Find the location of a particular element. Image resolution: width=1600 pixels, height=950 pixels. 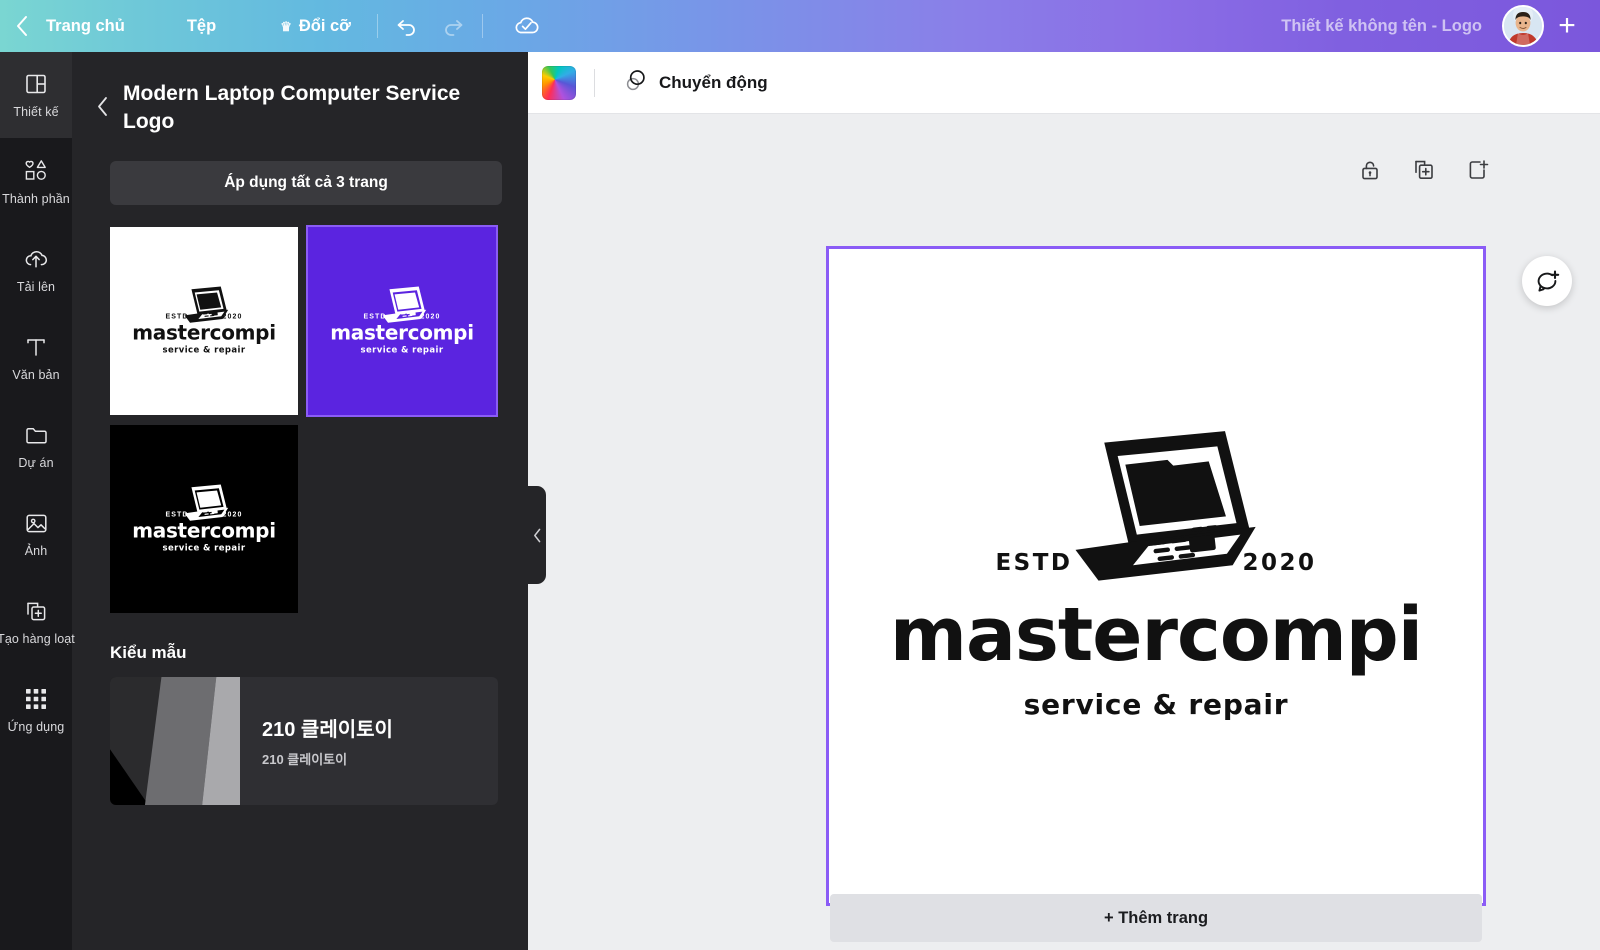

resize-menu: ♛ Đổi cỡ is located at coordinates (315, 26).